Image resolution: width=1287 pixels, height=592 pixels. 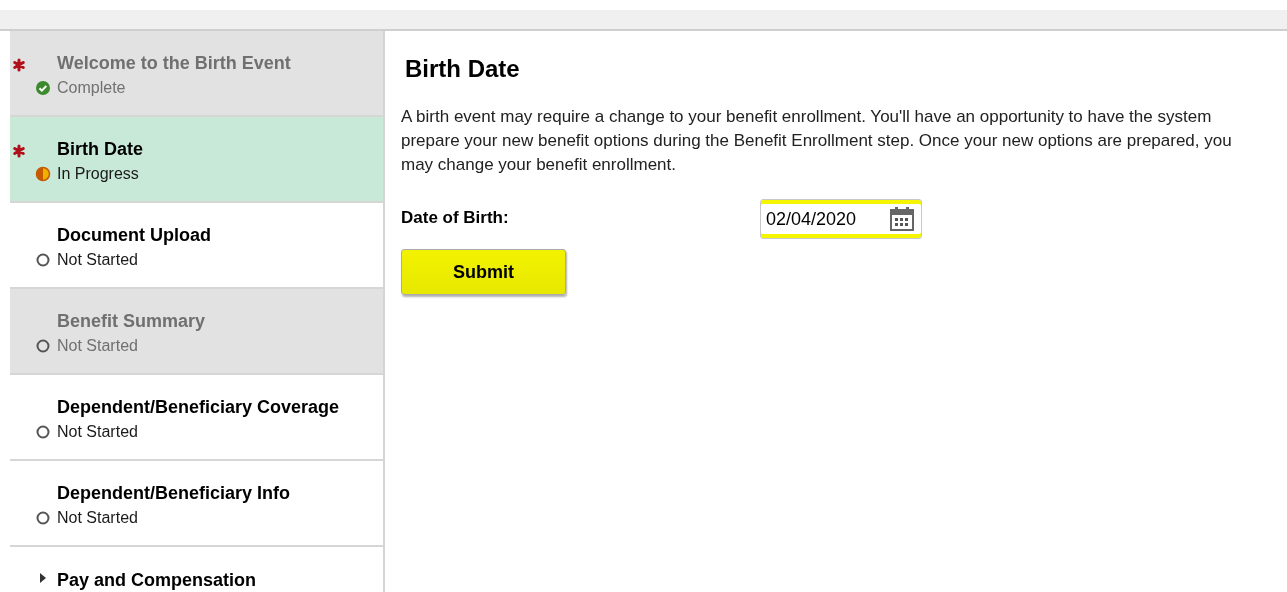 I want to click on step-title: Dependent/Beneficiary Coverage, so click(x=198, y=407).